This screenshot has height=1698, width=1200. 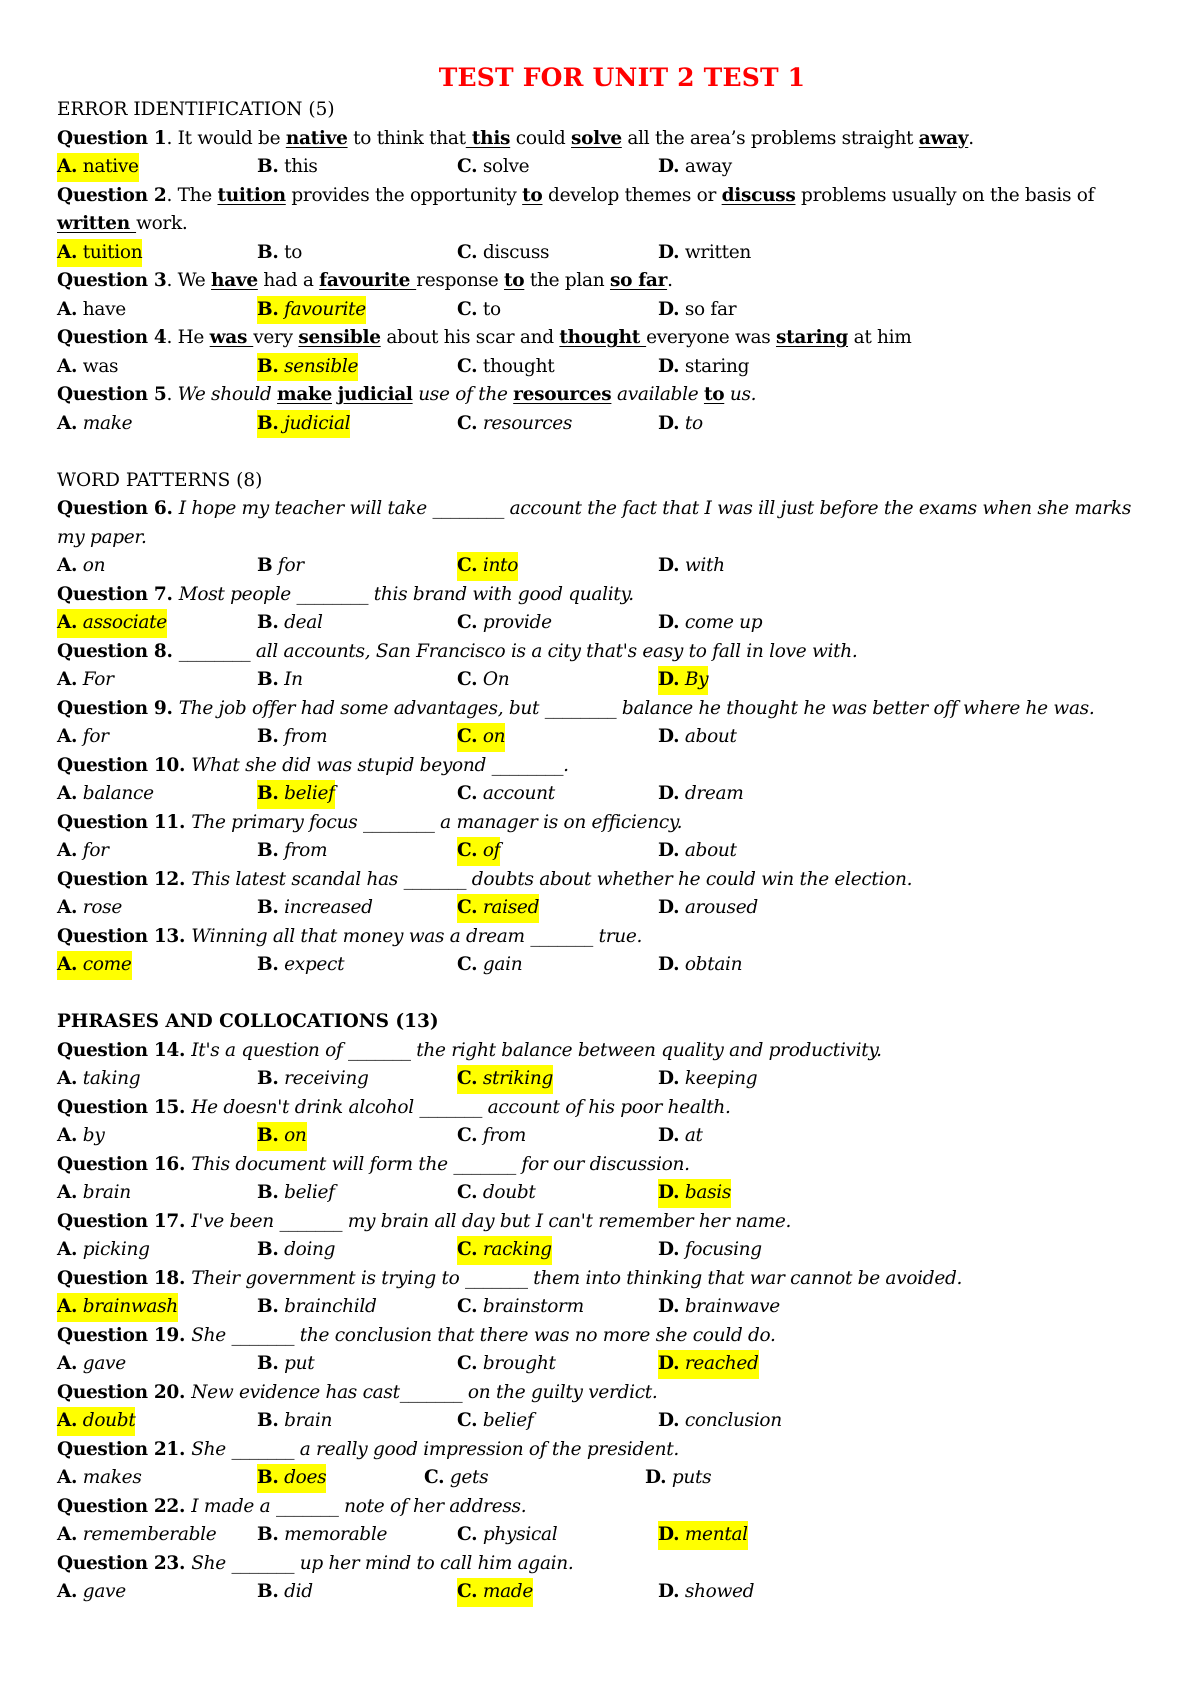 I want to click on answer-option-a: A. by, so click(x=81, y=1136).